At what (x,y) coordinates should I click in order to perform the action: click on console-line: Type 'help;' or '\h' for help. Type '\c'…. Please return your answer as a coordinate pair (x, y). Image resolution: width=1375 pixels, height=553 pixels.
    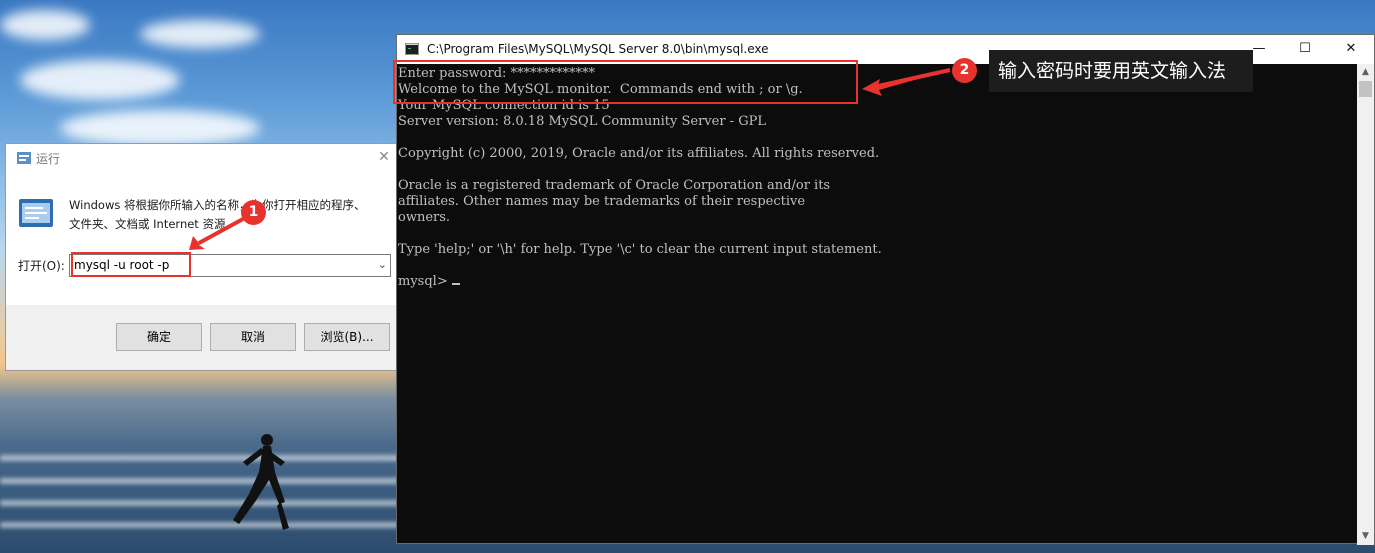
    Looking at the image, I should click on (640, 249).